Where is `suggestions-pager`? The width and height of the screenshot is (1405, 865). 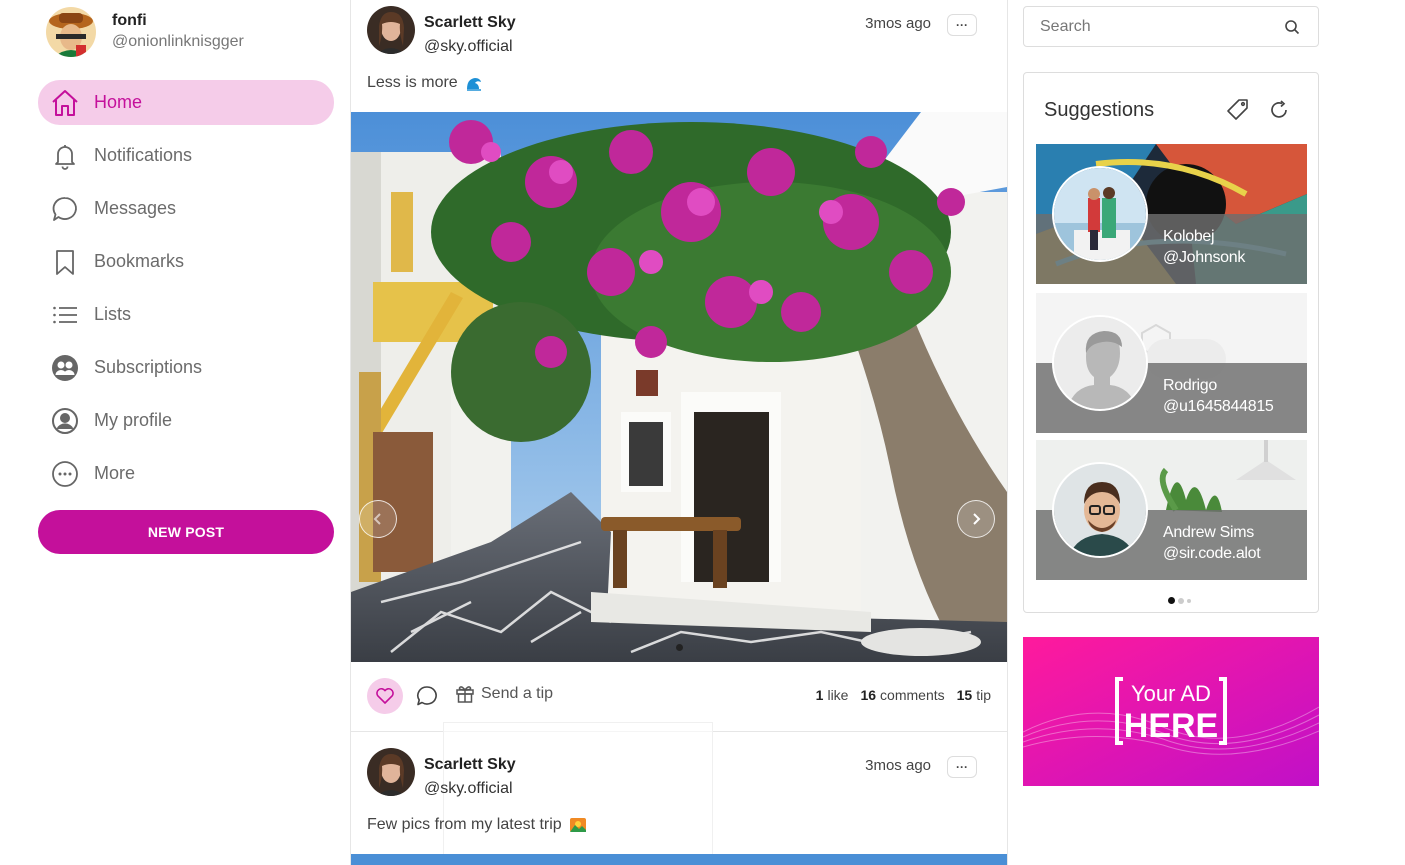
suggestions-pager is located at coordinates (1179, 600).